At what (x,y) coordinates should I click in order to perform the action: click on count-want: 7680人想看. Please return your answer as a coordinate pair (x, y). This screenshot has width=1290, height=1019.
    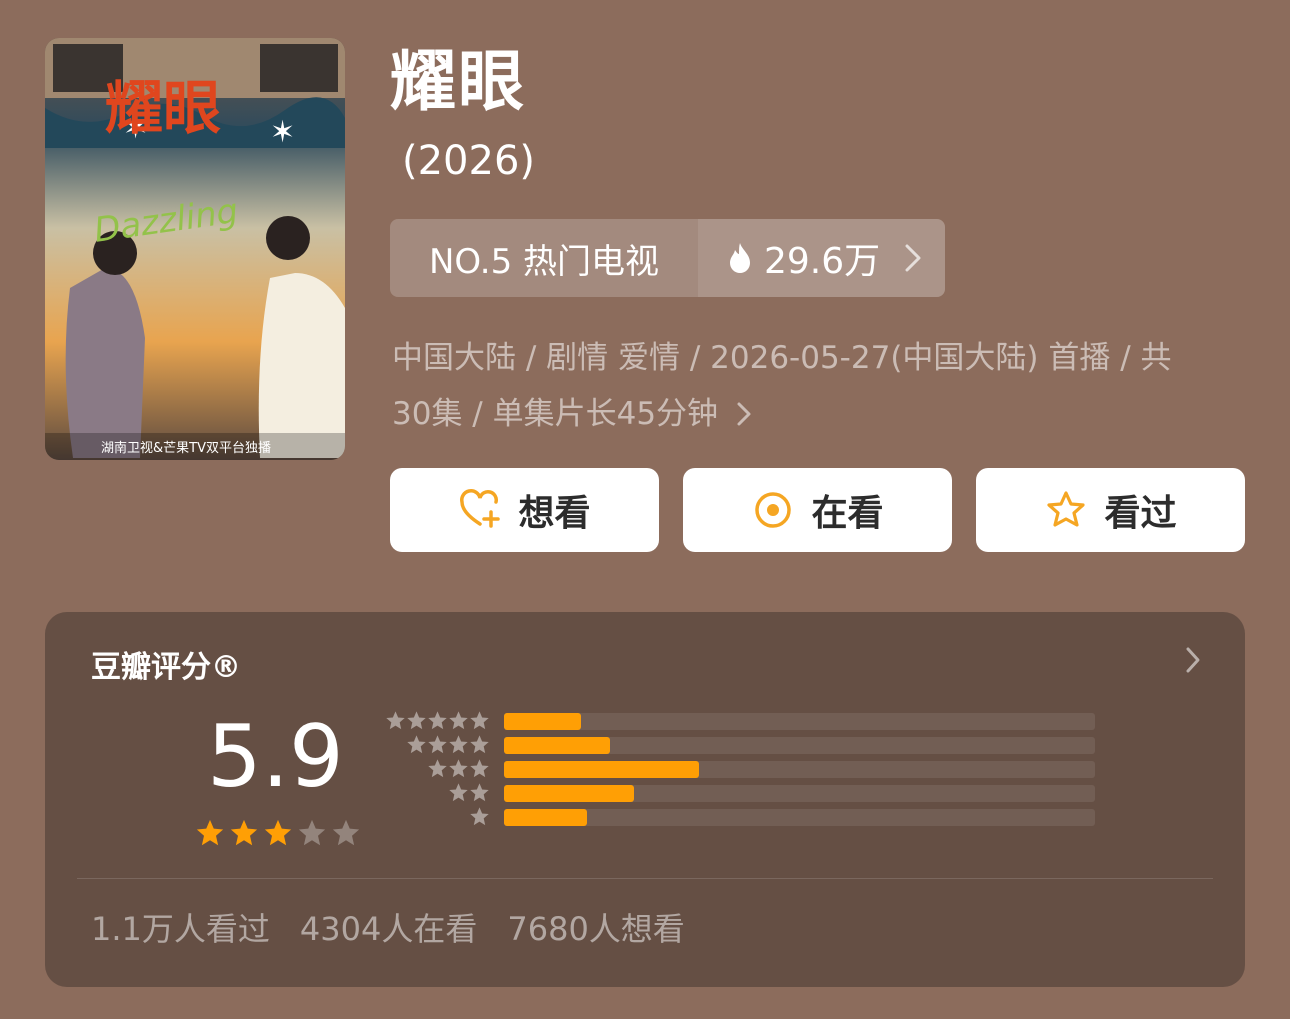
    Looking at the image, I should click on (596, 929).